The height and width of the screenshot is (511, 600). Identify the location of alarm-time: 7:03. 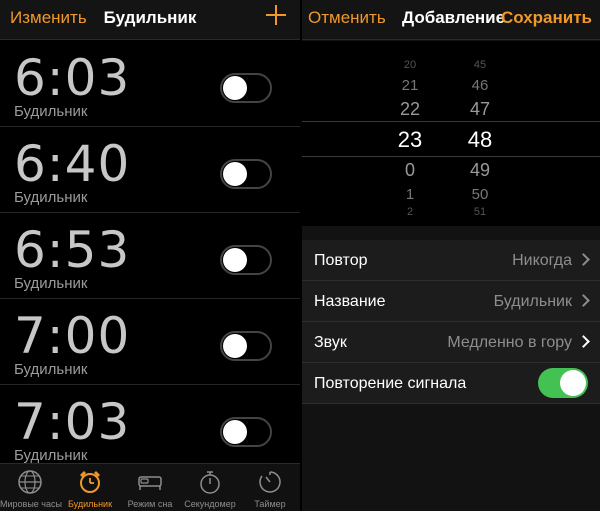
(72, 422).